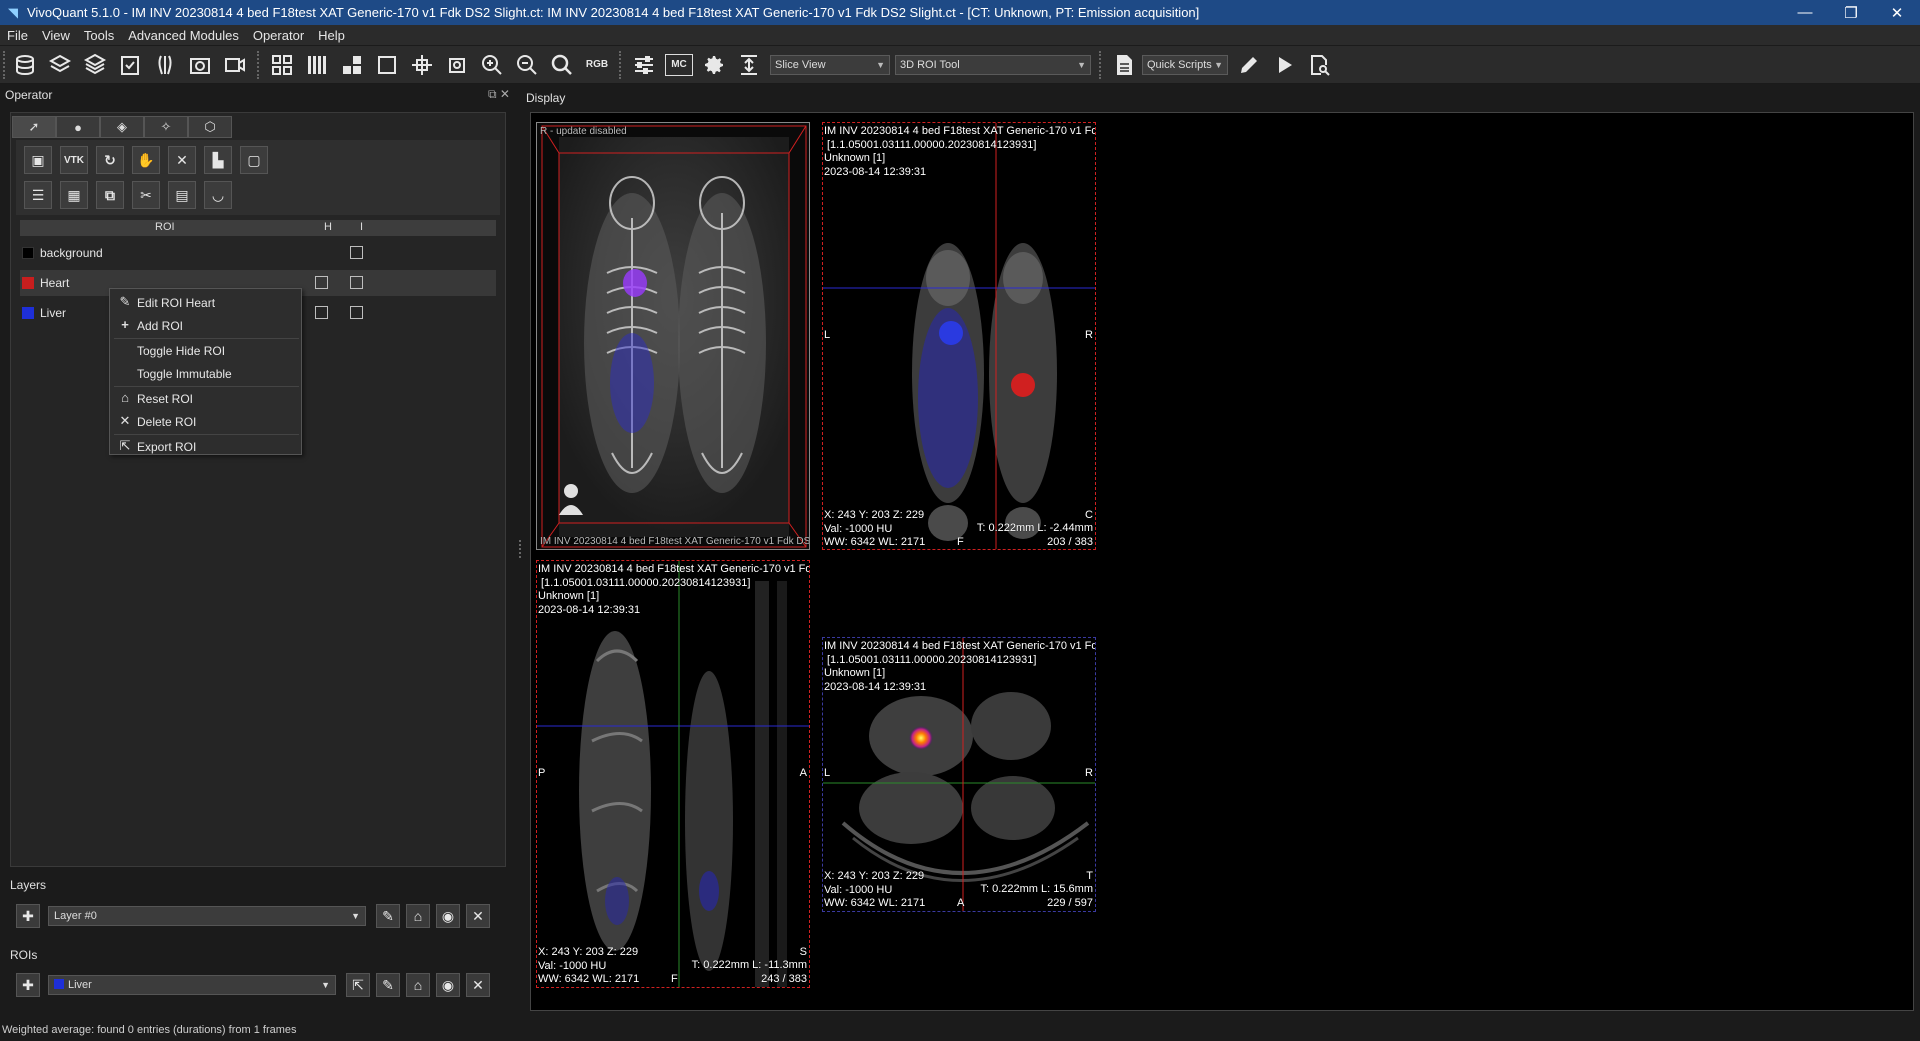 The width and height of the screenshot is (1920, 1041). What do you see at coordinates (74, 160) in the screenshot?
I see `vtk-button: VTK` at bounding box center [74, 160].